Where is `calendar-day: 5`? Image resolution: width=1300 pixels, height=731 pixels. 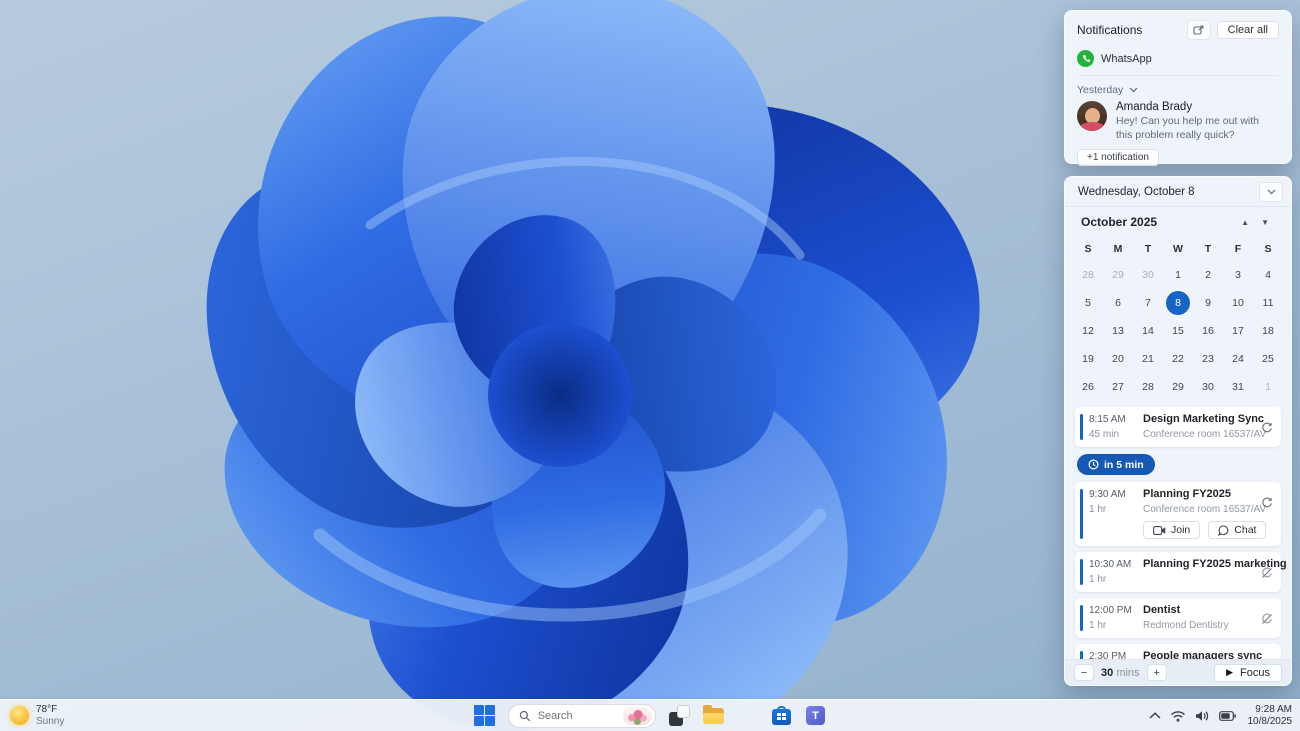 calendar-day: 5 is located at coordinates (1088, 303).